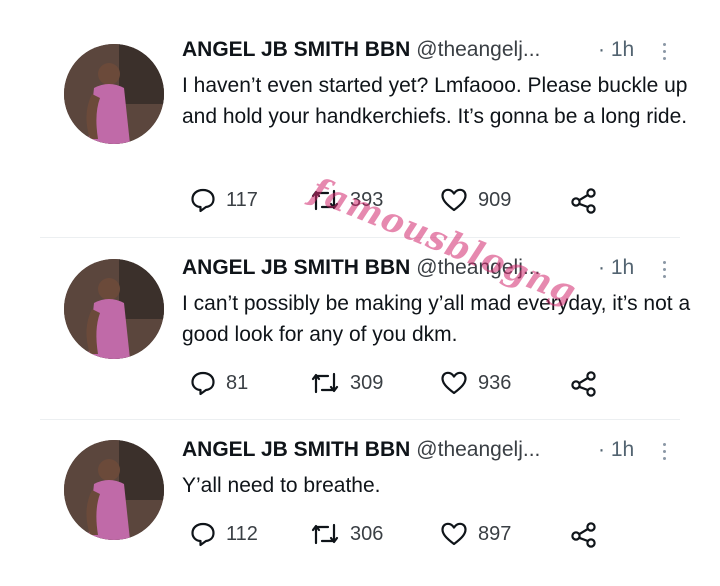  Describe the element at coordinates (367, 382) in the screenshot. I see `retweet-count: 309` at that location.